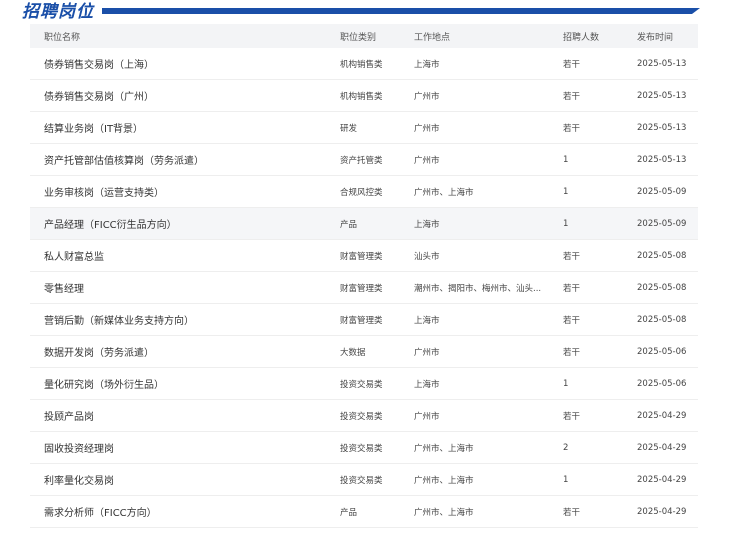  I want to click on table-row: 业务审核岗（运营支持类） 合规风控类 广州市、上海市 1 2025-05-09, so click(364, 192).